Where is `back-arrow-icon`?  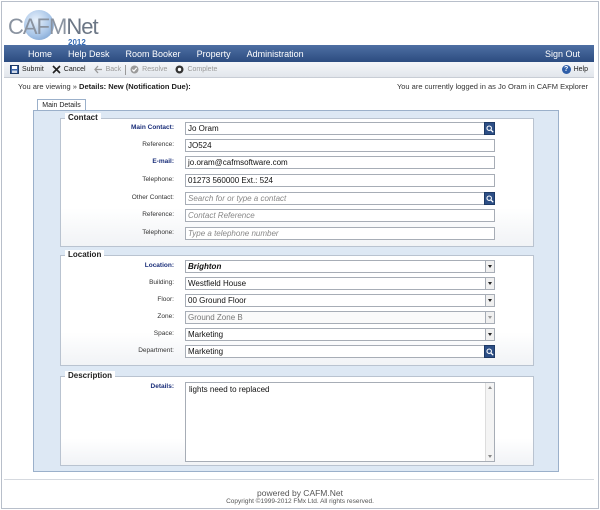
back-arrow-icon is located at coordinates (97, 69).